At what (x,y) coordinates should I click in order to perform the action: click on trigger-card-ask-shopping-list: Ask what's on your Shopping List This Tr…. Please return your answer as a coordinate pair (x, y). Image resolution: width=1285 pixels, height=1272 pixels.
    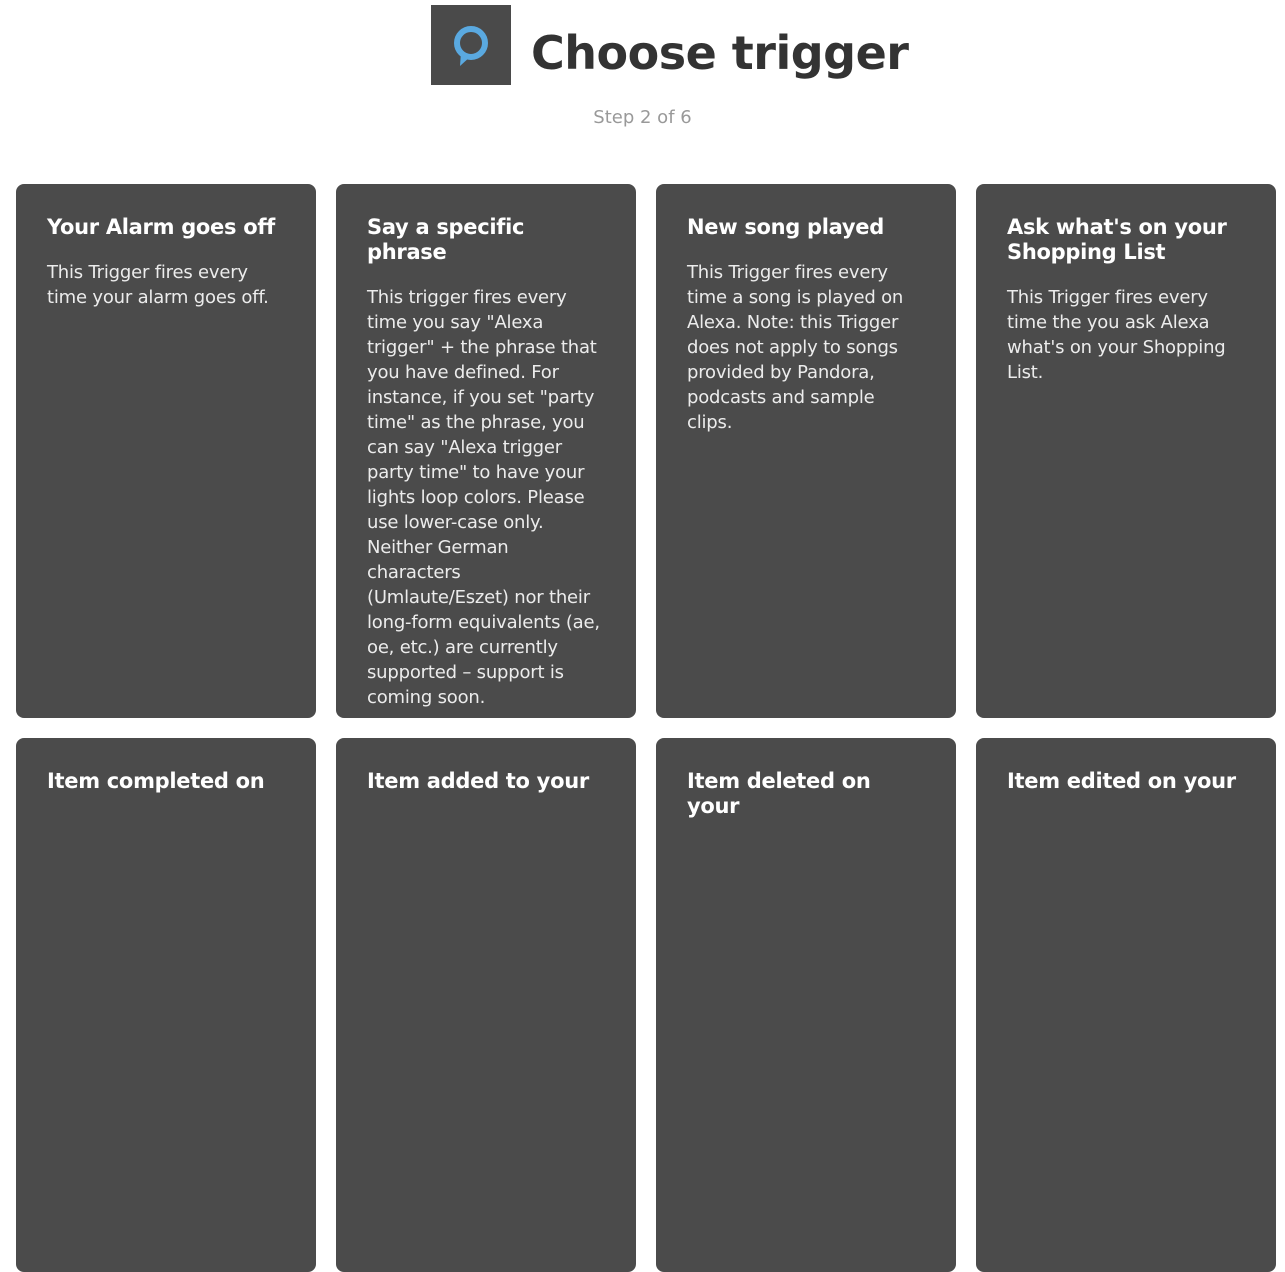
    Looking at the image, I should click on (1126, 451).